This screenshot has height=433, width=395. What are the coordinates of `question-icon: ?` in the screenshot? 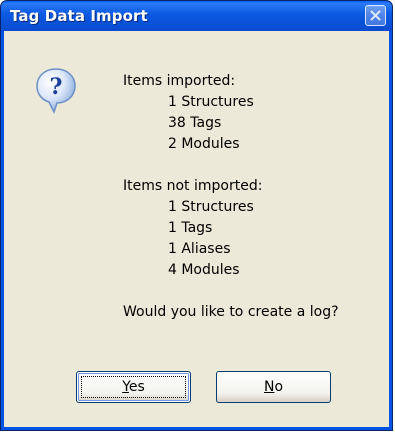 It's located at (56, 91).